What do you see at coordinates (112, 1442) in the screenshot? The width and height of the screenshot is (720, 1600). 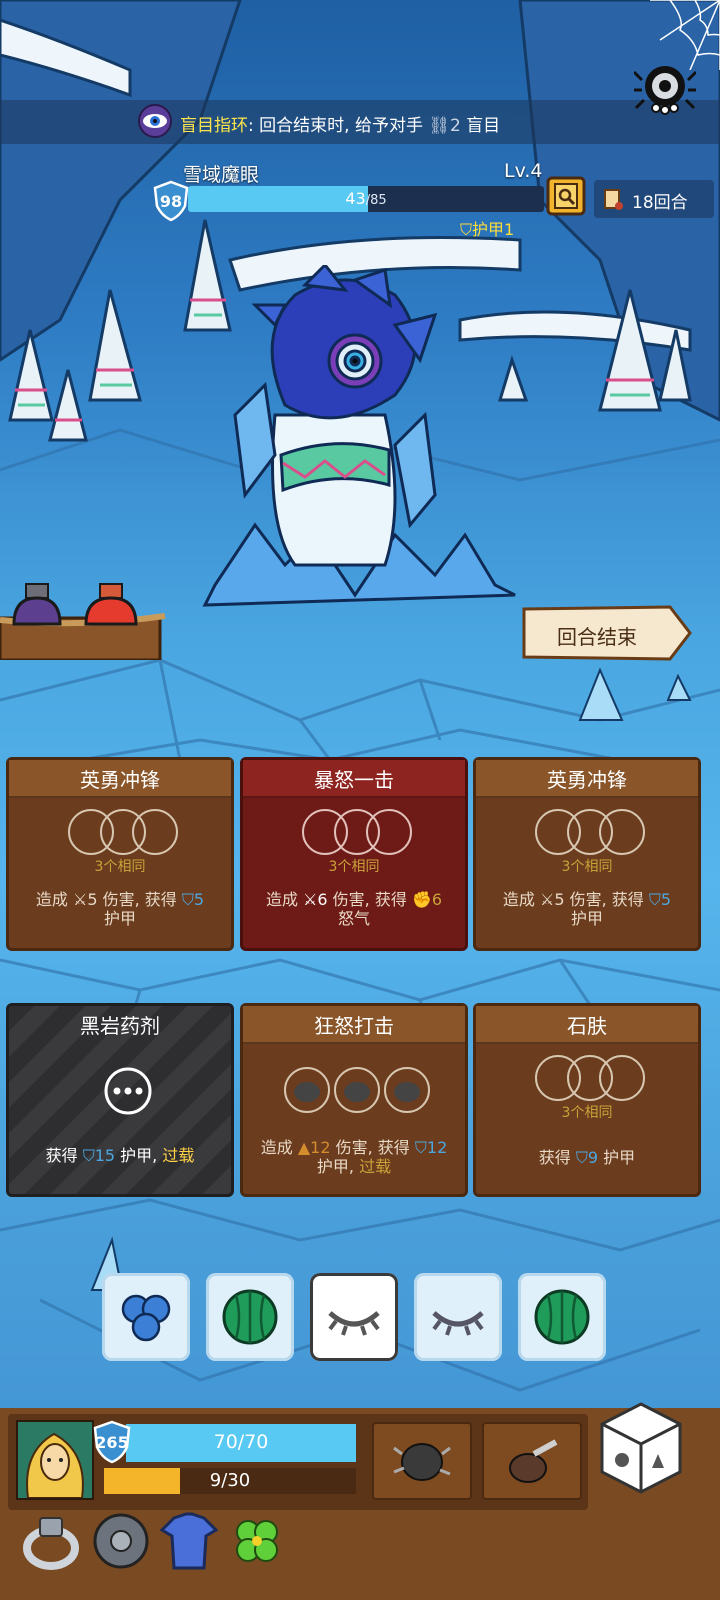 I see `player-shield-badge: 265` at bounding box center [112, 1442].